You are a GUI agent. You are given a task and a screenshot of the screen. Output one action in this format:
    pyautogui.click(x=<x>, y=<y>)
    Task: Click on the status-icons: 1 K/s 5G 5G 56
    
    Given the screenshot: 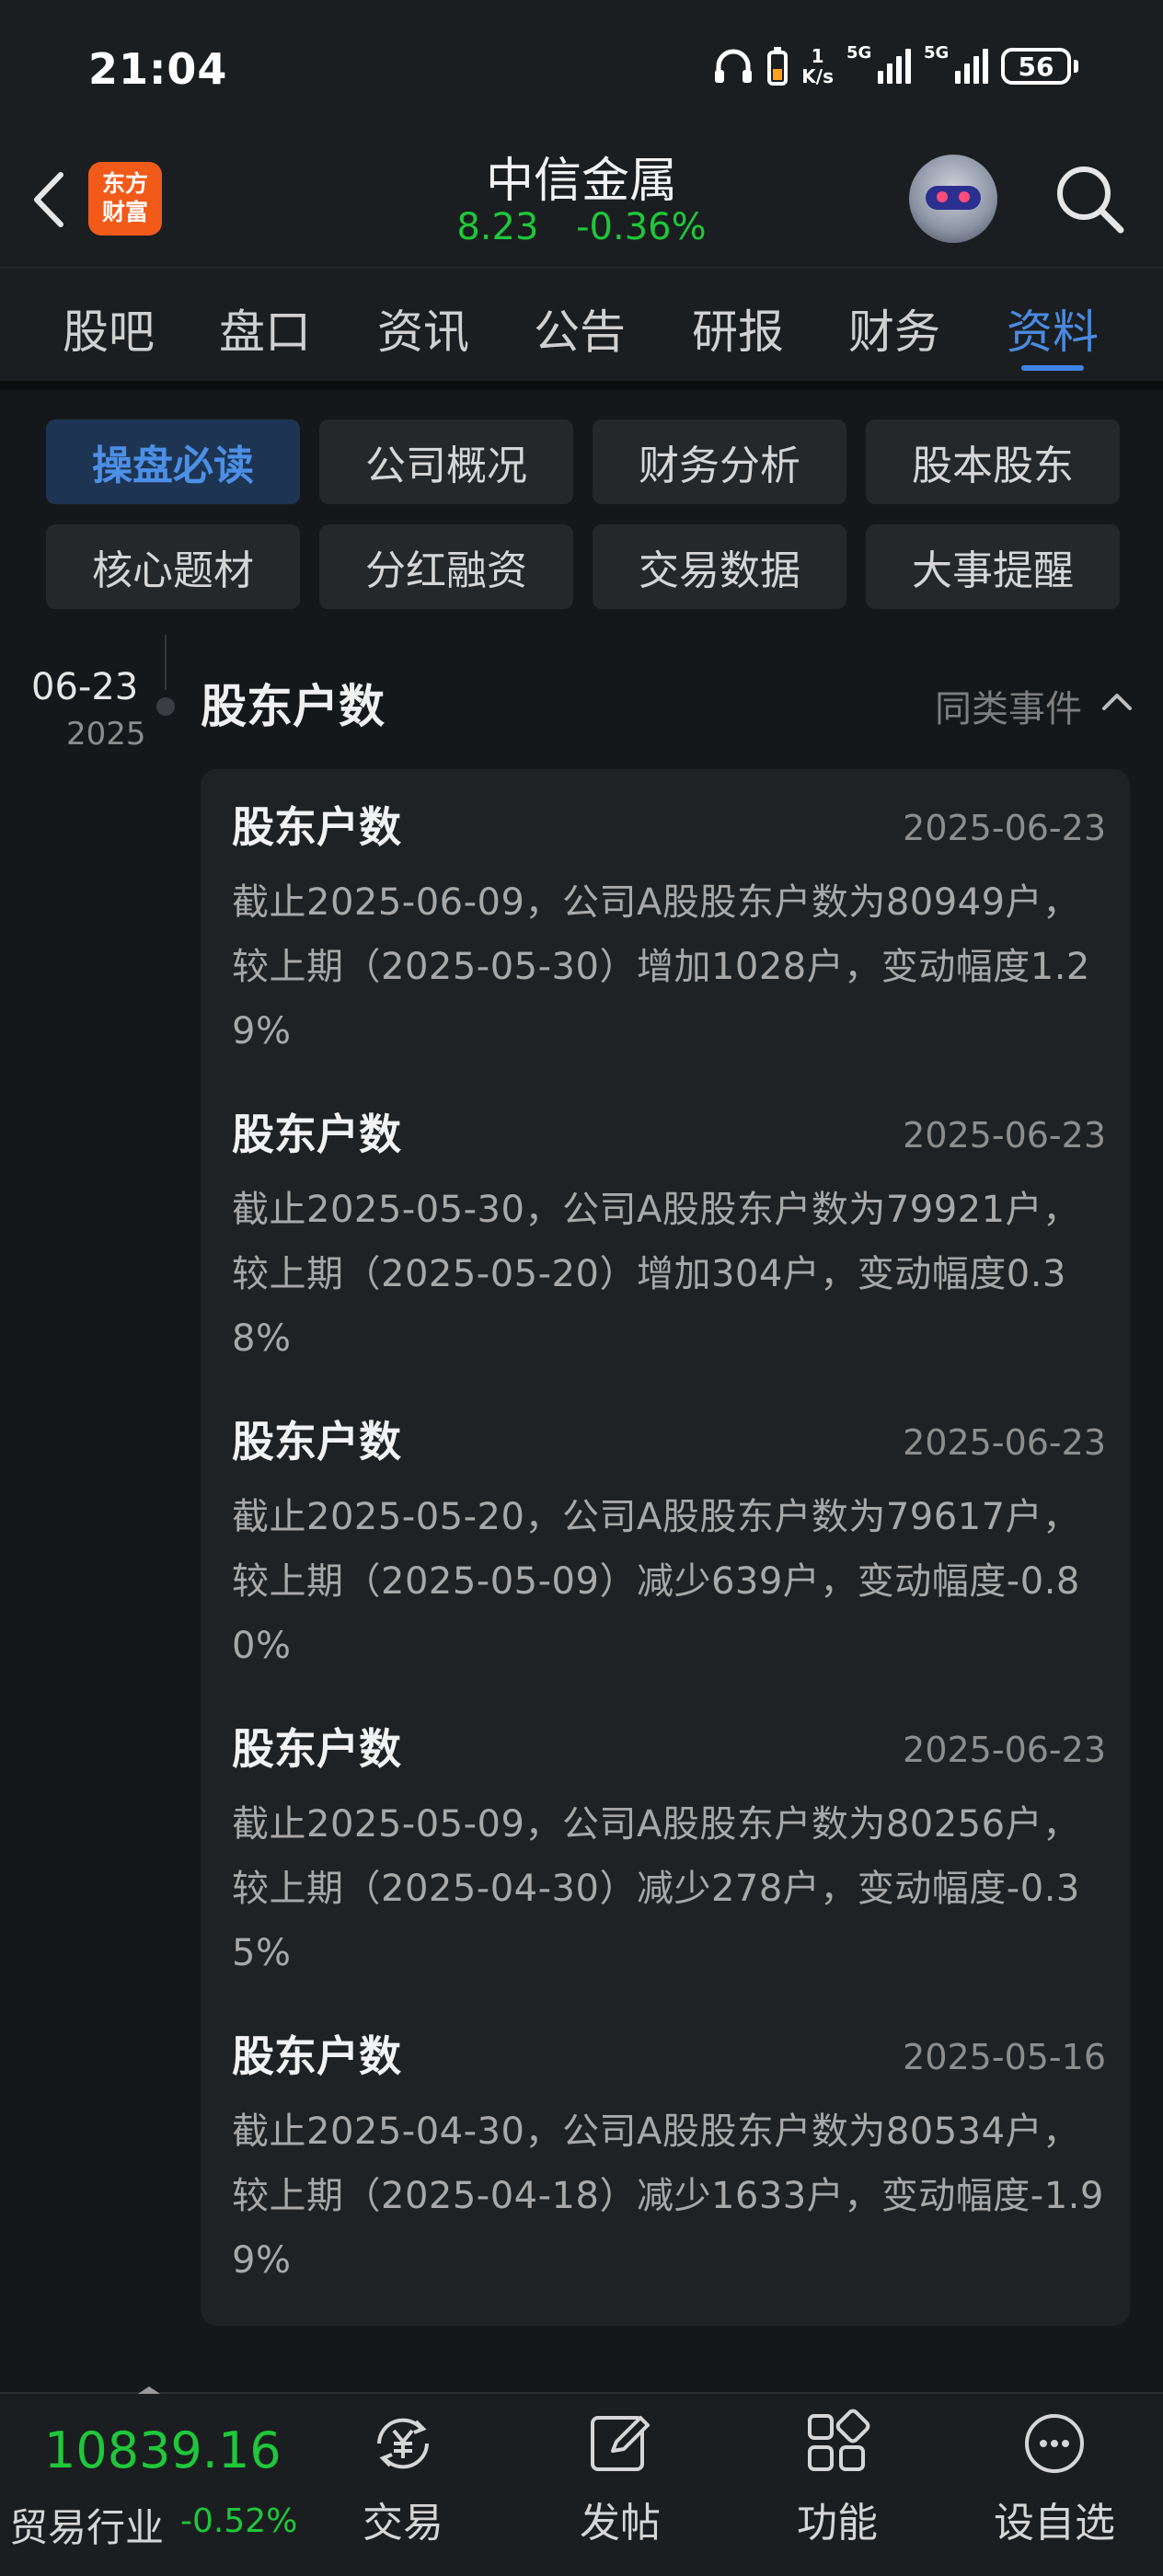 What is the action you would take?
    pyautogui.click(x=896, y=64)
    